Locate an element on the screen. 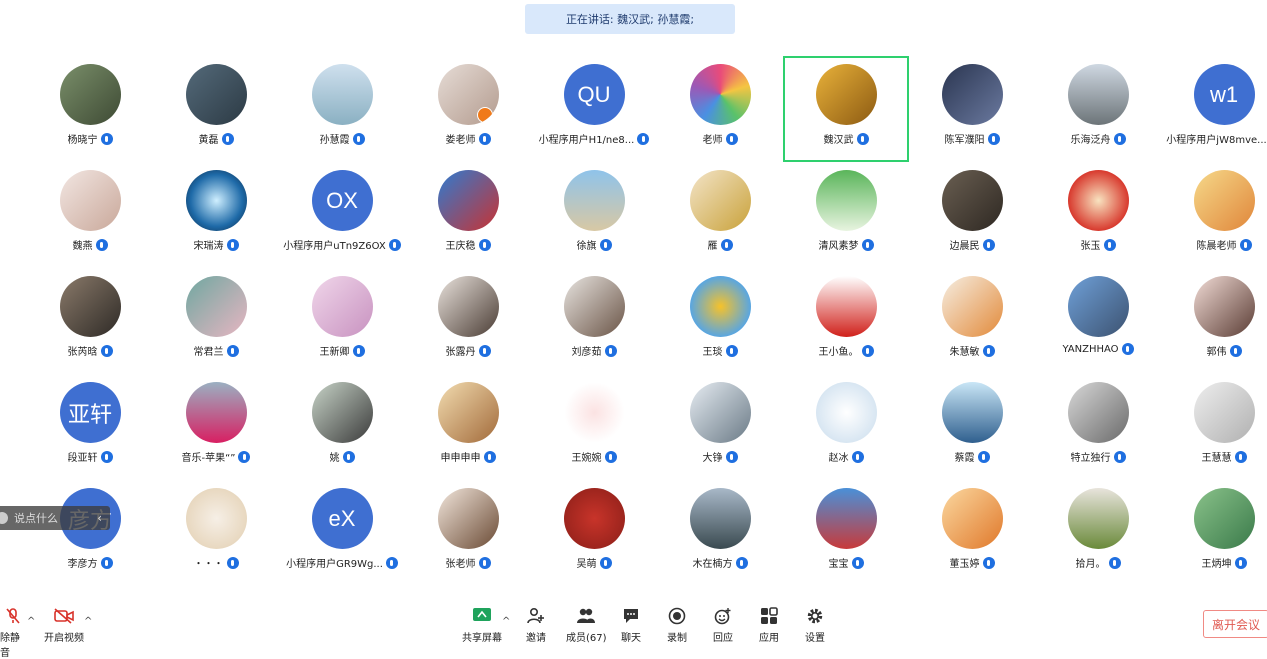  participant-tile: 王炳坤 is located at coordinates (1214, 533).